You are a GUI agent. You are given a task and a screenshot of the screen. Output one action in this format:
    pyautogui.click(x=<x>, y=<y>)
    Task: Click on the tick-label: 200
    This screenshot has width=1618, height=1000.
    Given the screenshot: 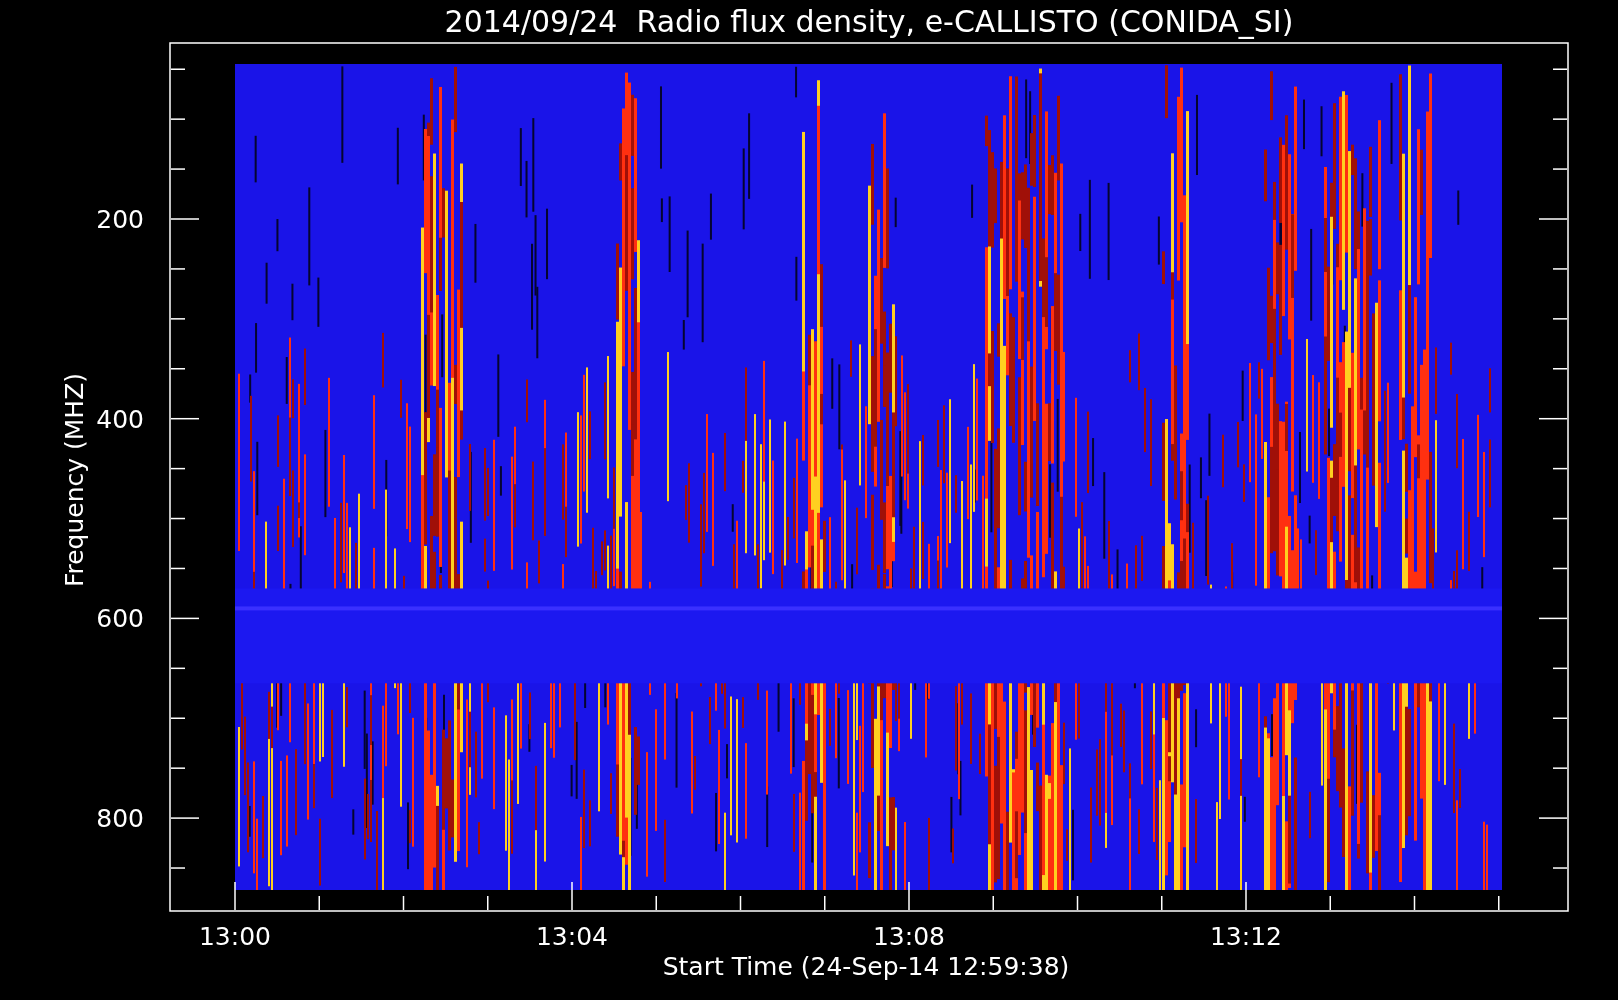 What is the action you would take?
    pyautogui.click(x=120, y=219)
    